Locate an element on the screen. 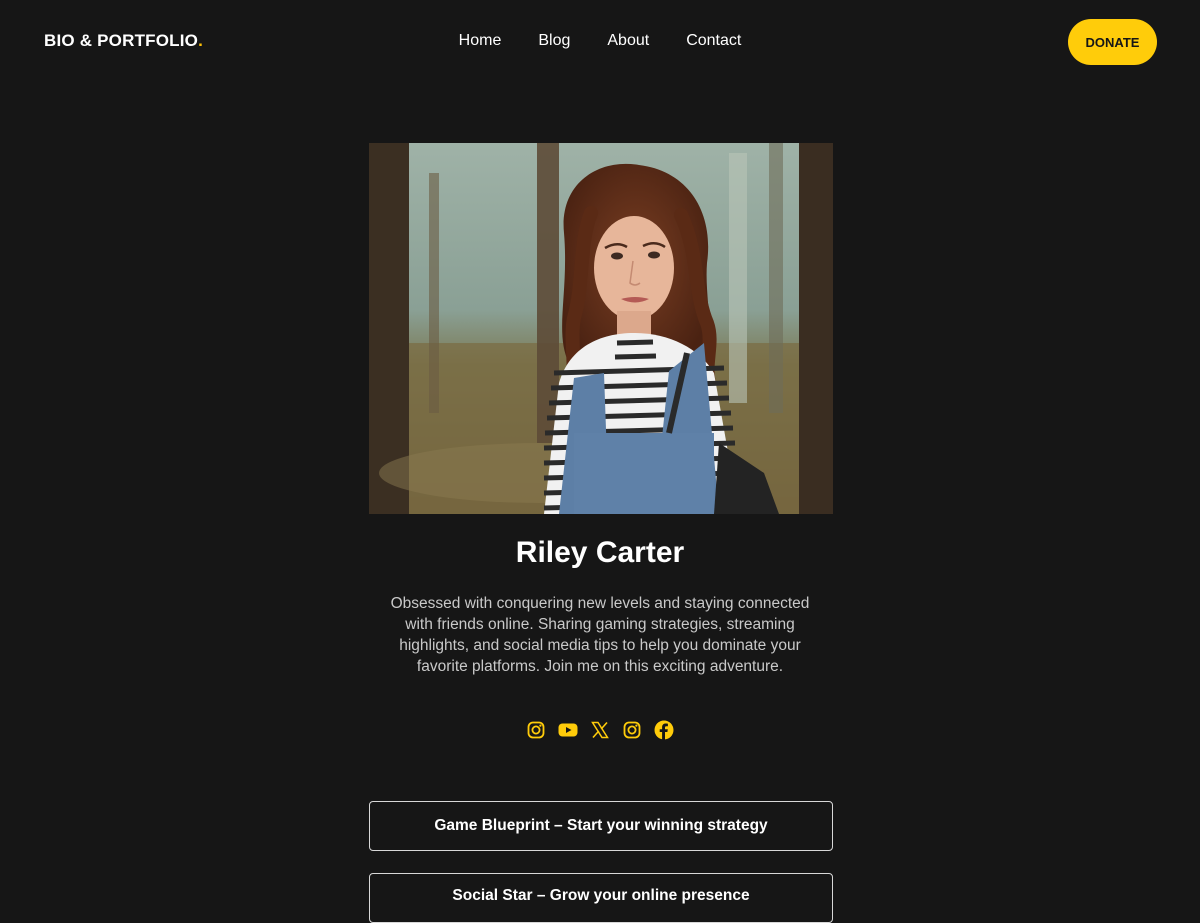  site-logo: BIO & PORTFOLIO. is located at coordinates (123, 41).